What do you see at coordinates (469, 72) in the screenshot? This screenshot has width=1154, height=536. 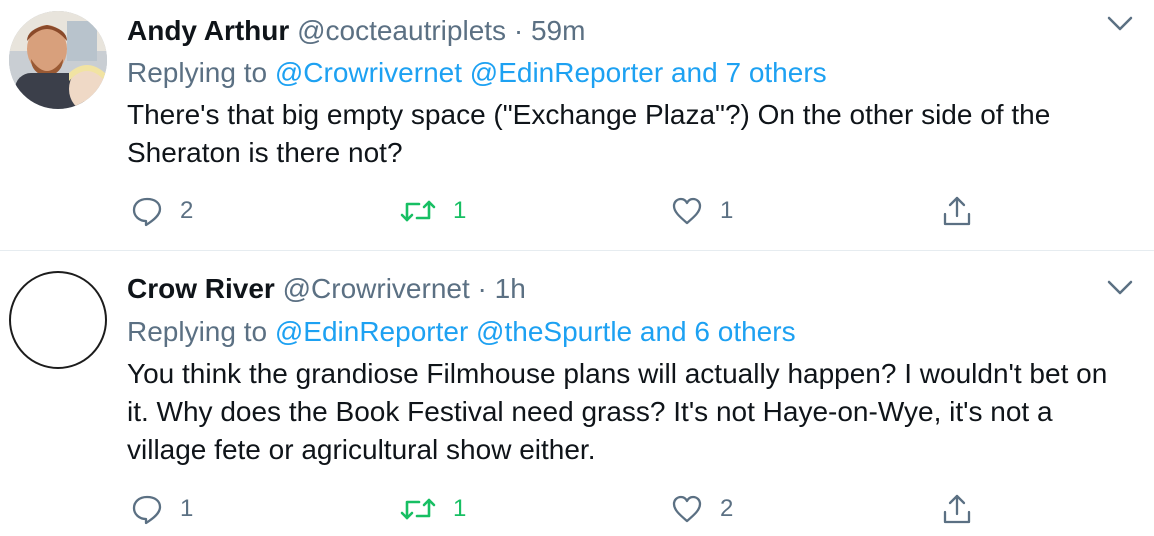 I see `replying-handles: @Crowrivernet @EdinReporter` at bounding box center [469, 72].